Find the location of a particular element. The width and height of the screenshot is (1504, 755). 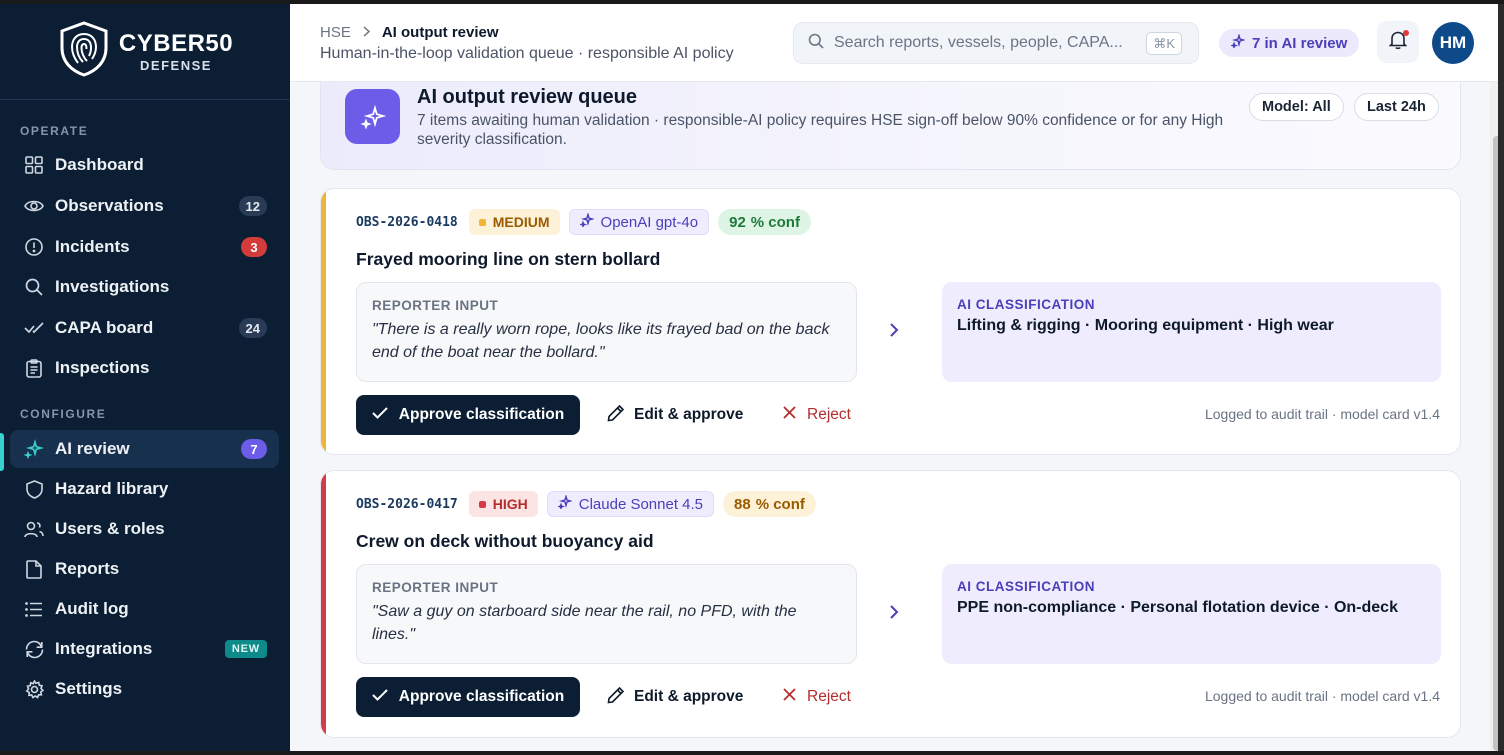

ai-review-pill: 7 in AI review is located at coordinates (1289, 43).